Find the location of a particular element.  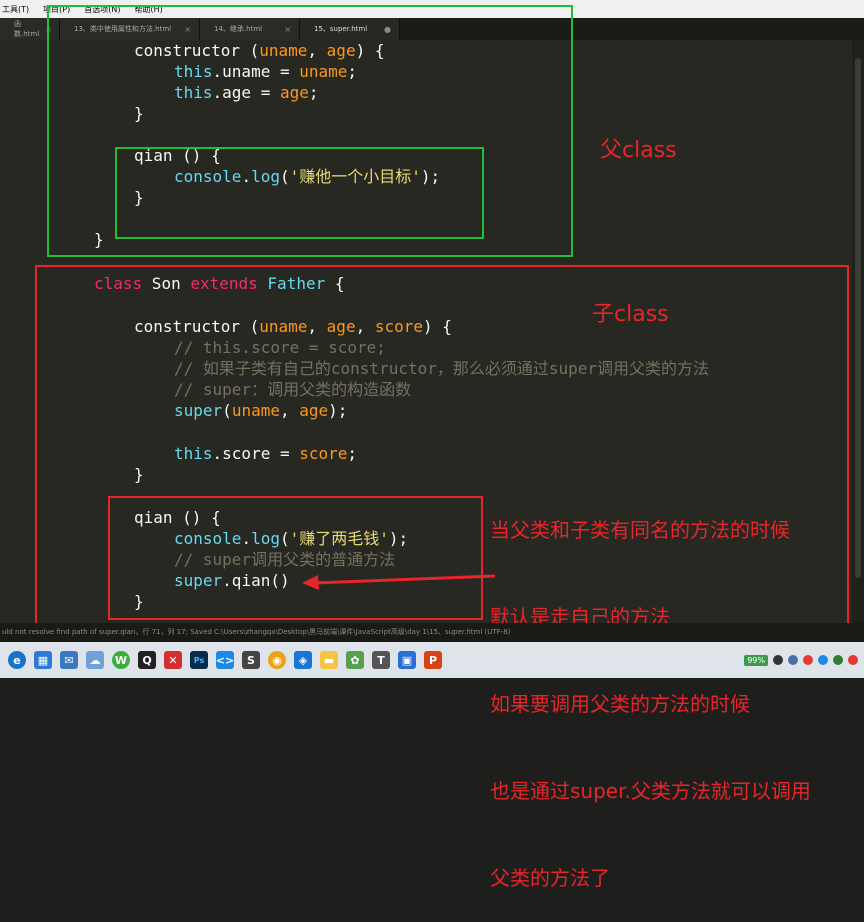

menu-bar: 工具(T) 项目(P) 首选项(N) 帮助(H) is located at coordinates (432, 9).